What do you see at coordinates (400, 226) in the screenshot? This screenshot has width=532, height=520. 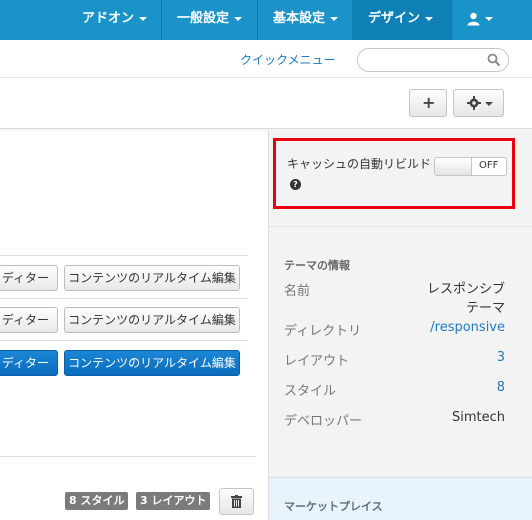 I see `sidebar-divider` at bounding box center [400, 226].